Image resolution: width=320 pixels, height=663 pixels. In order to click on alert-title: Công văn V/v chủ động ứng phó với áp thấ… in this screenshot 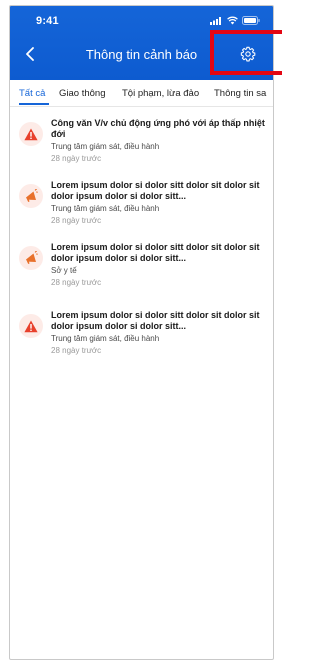, I will do `click(158, 128)`.